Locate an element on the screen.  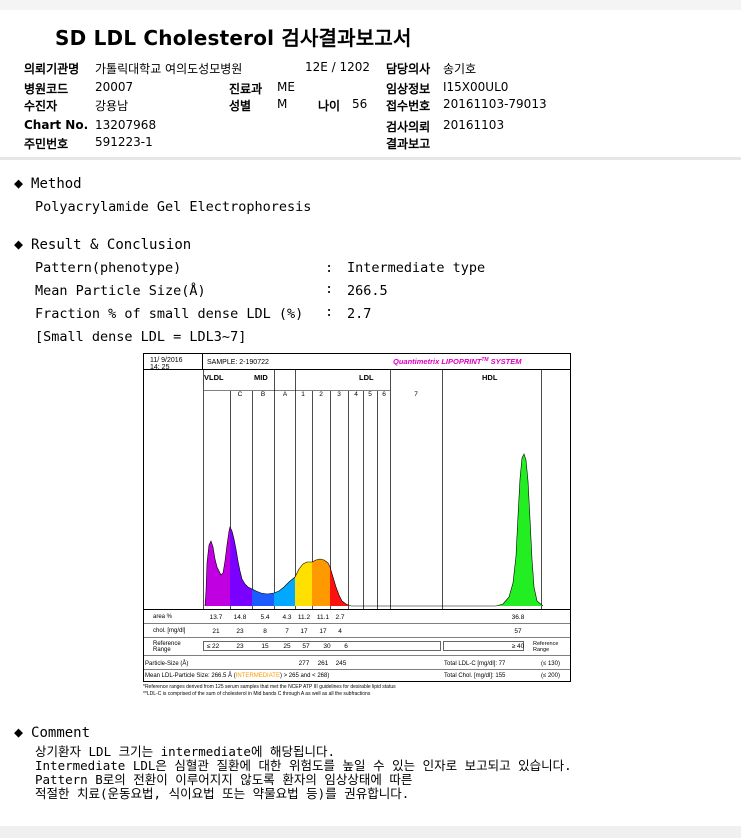
band-label-1: 1 is located at coordinates (303, 394).